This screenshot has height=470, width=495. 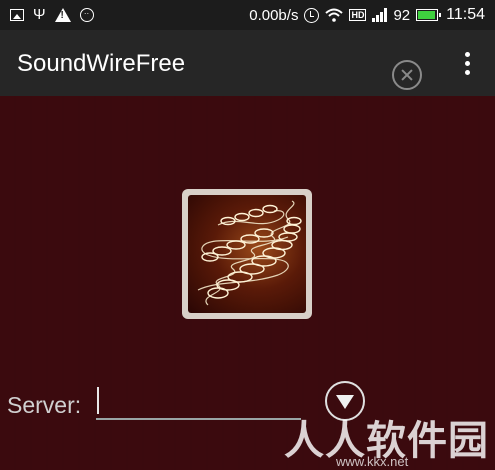 I want to click on wifi-icon, so click(x=334, y=15).